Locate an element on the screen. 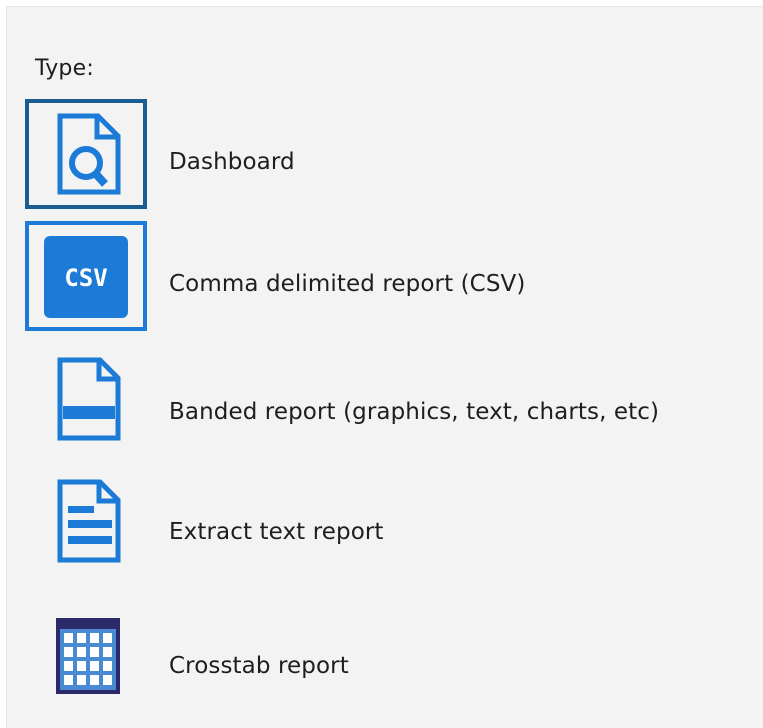 The width and height of the screenshot is (763, 728). option-csv: CSV Comma delimited report (CSV) is located at coordinates (389, 277).